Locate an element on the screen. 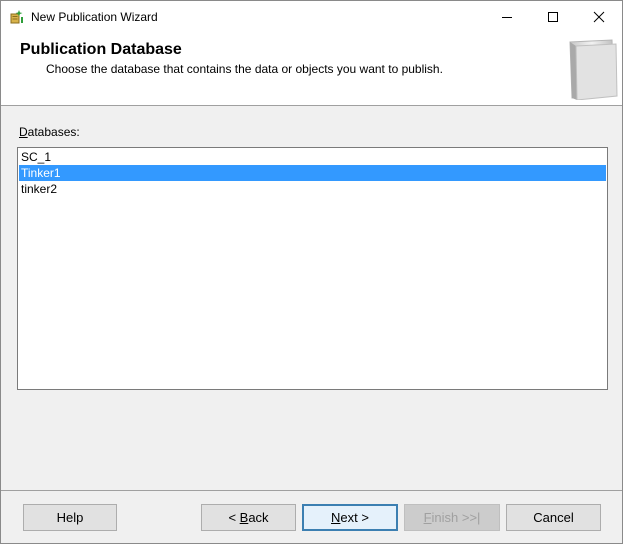  databases-label-accelerator: D is located at coordinates (23, 132).